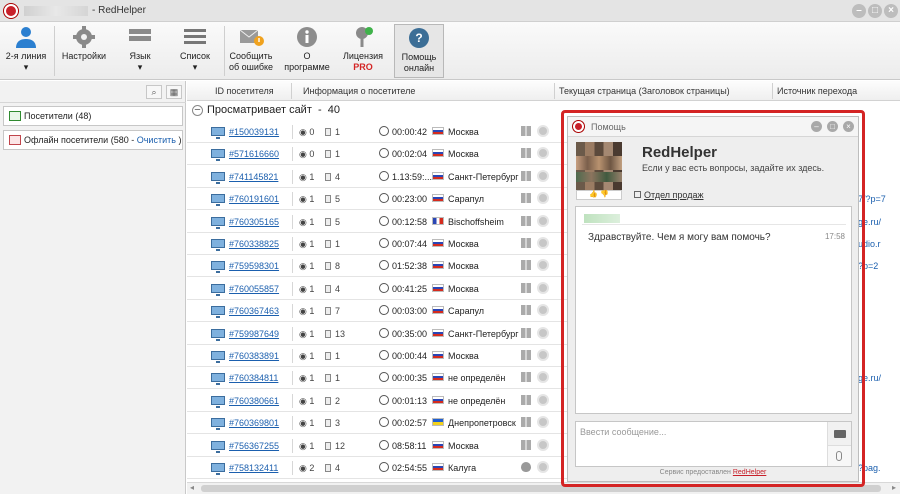 This screenshot has height=494, width=900. I want to click on visitor-city: Санкт-Петербург, so click(483, 176).